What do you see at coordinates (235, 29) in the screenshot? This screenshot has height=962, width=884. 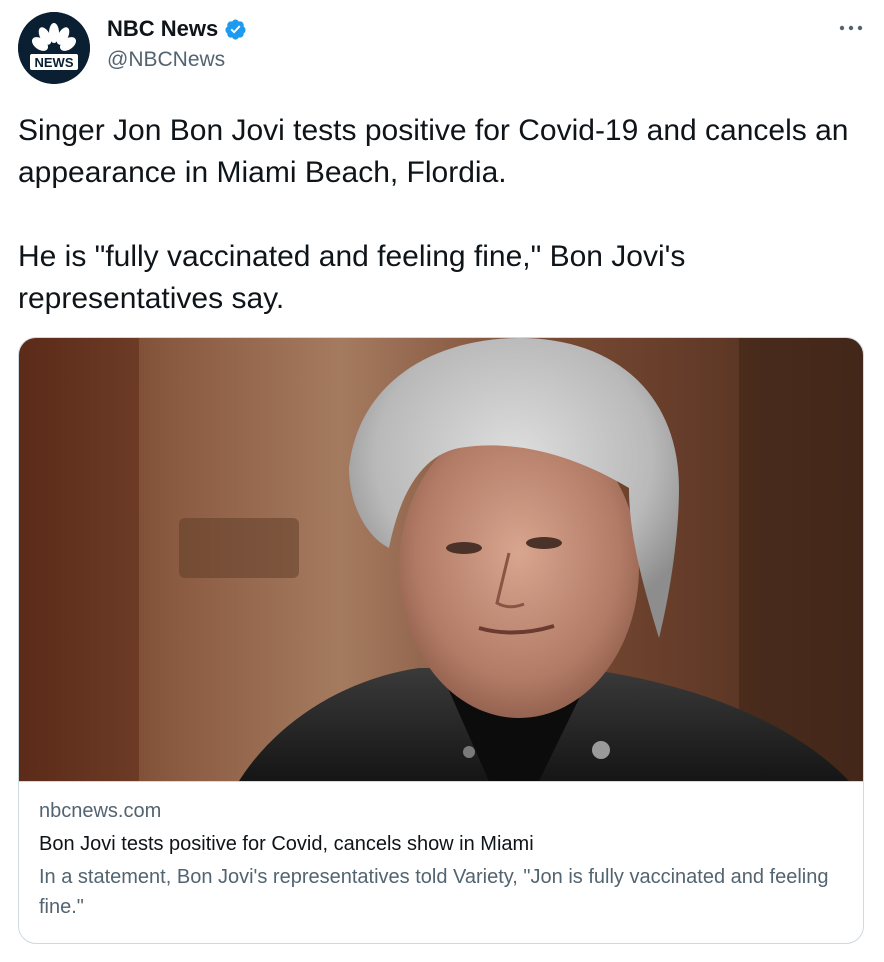 I see `verified-badge-icon` at bounding box center [235, 29].